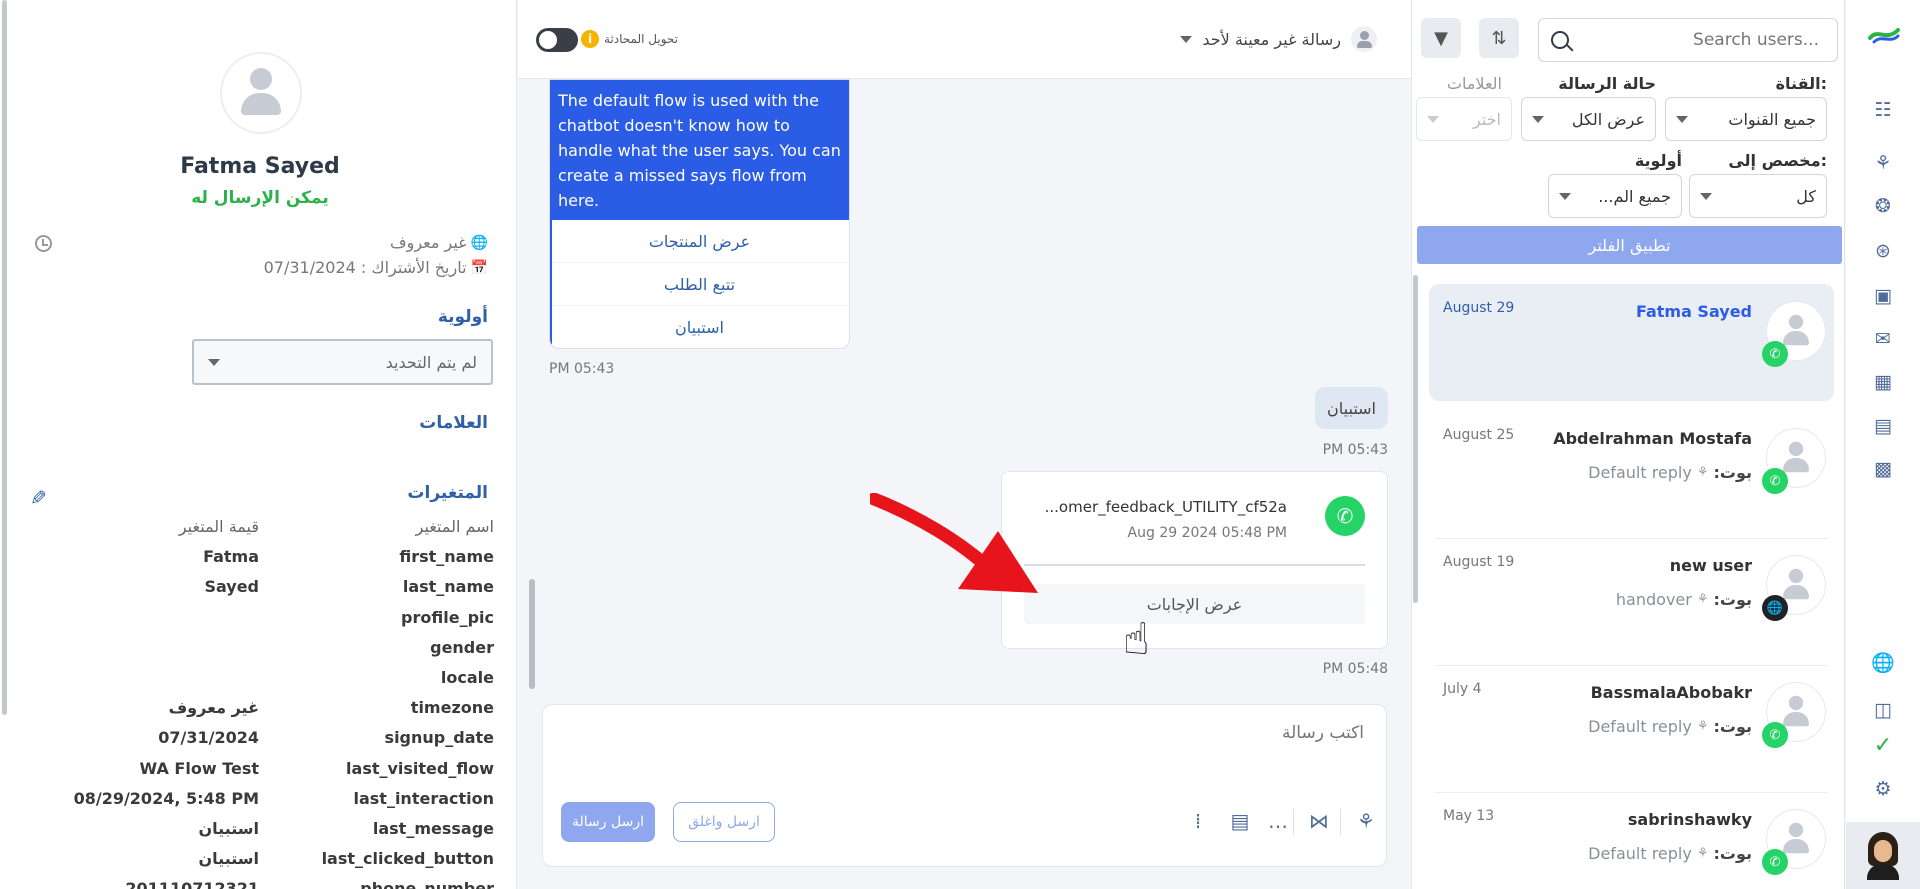  Describe the element at coordinates (453, 423) in the screenshot. I see `tags-title: العلامات` at that location.